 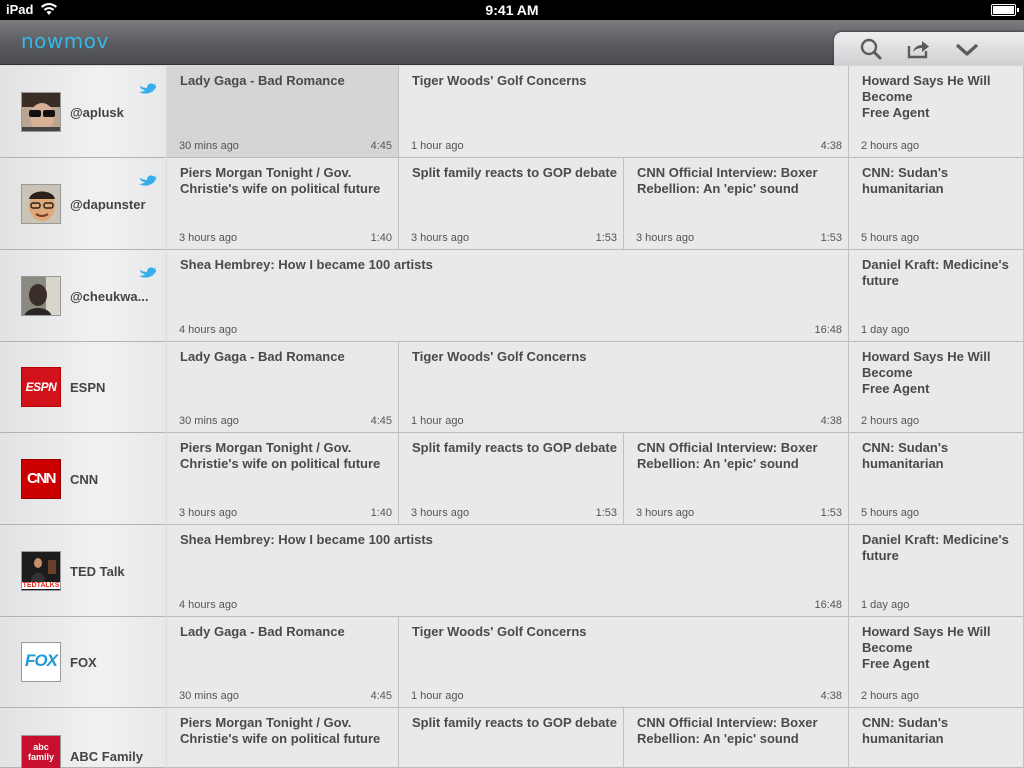 I want to click on avatar-photo, so click(x=41, y=204).